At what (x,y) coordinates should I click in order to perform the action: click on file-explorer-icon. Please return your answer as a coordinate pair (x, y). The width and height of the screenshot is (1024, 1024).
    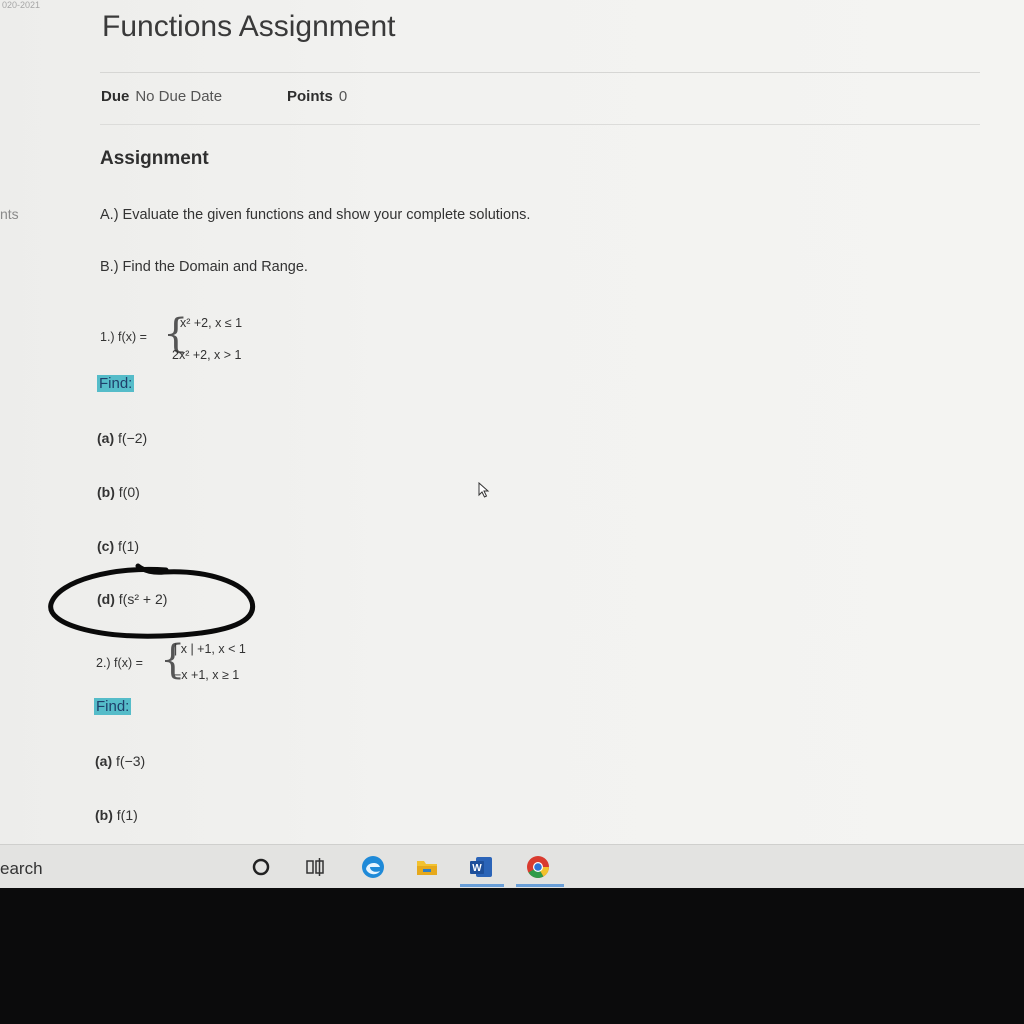
    Looking at the image, I should click on (427, 867).